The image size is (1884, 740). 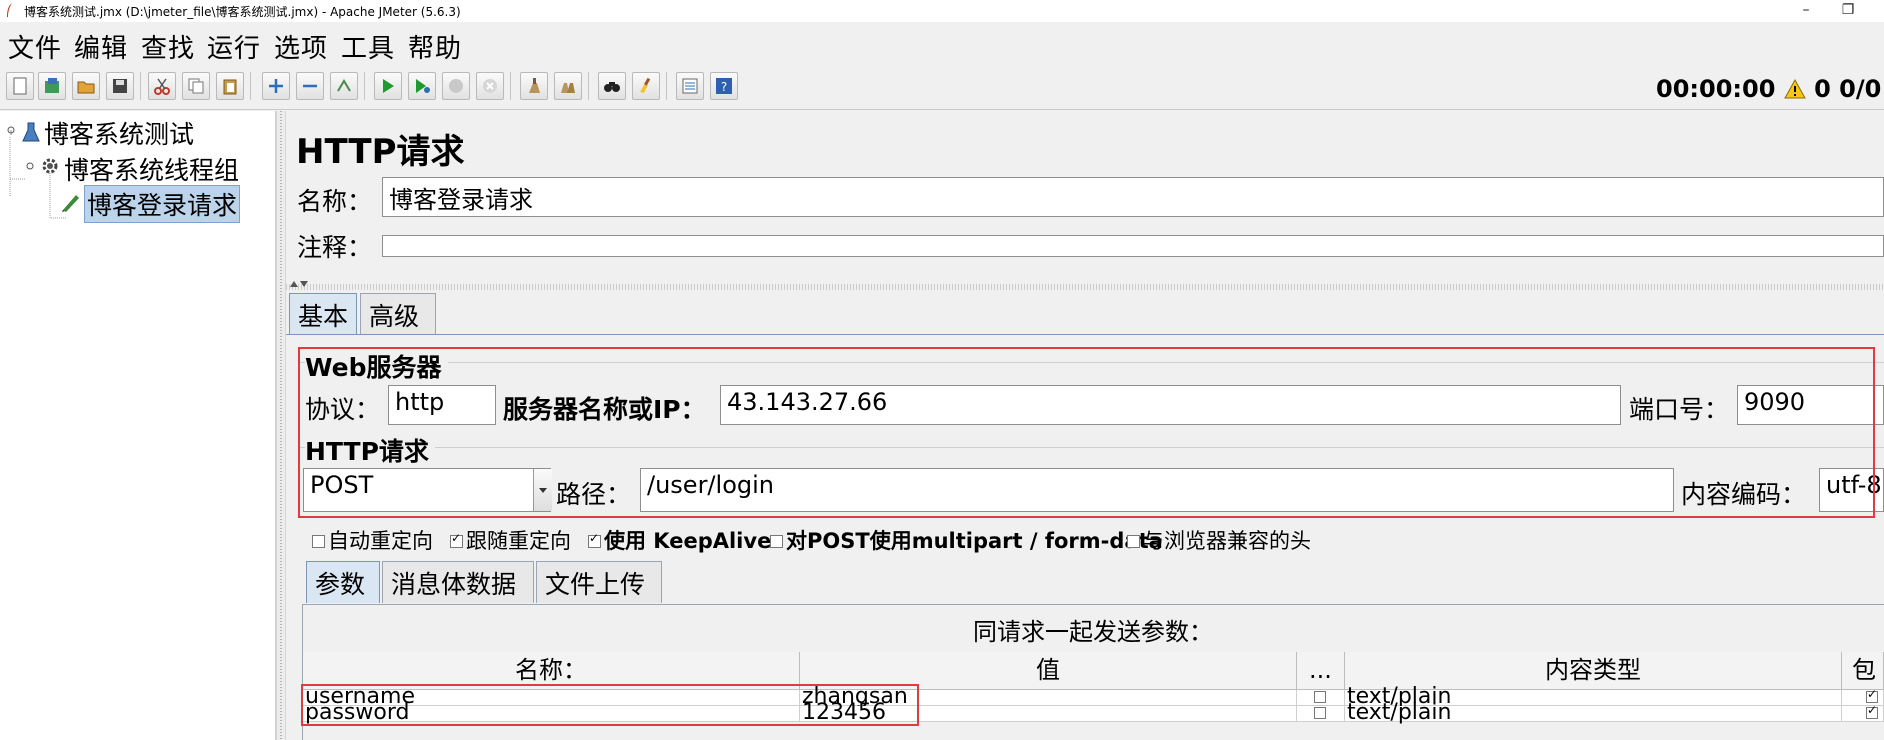 What do you see at coordinates (942, 86) in the screenshot?
I see `toolbar: ? 00:00:00 0 0/0` at bounding box center [942, 86].